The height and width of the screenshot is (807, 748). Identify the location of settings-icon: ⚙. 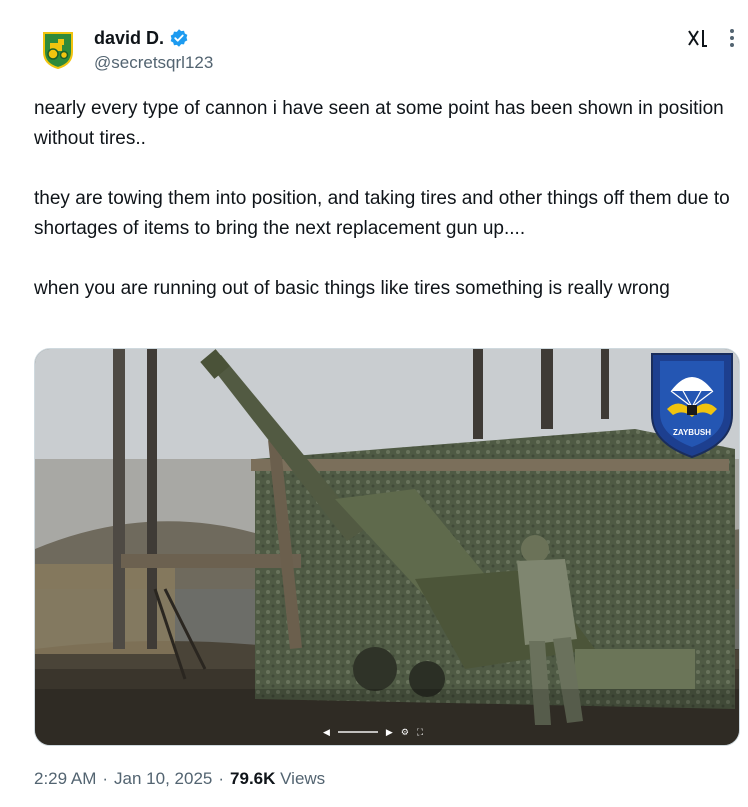
(405, 732).